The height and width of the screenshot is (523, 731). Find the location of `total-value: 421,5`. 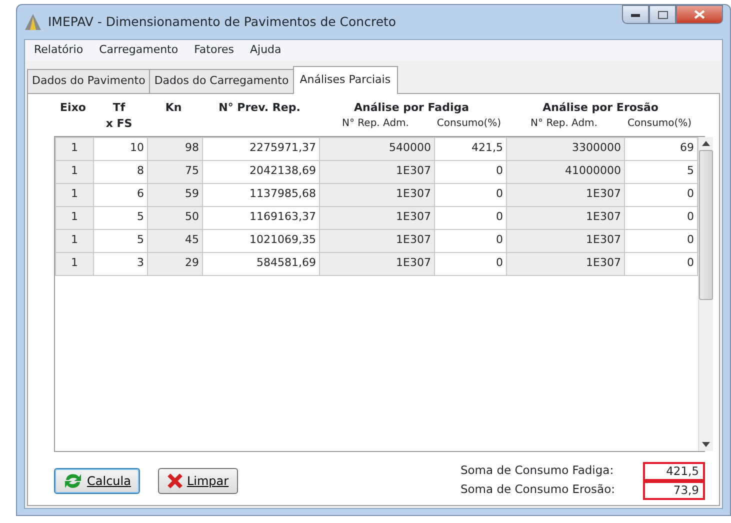

total-value: 421,5 is located at coordinates (674, 471).